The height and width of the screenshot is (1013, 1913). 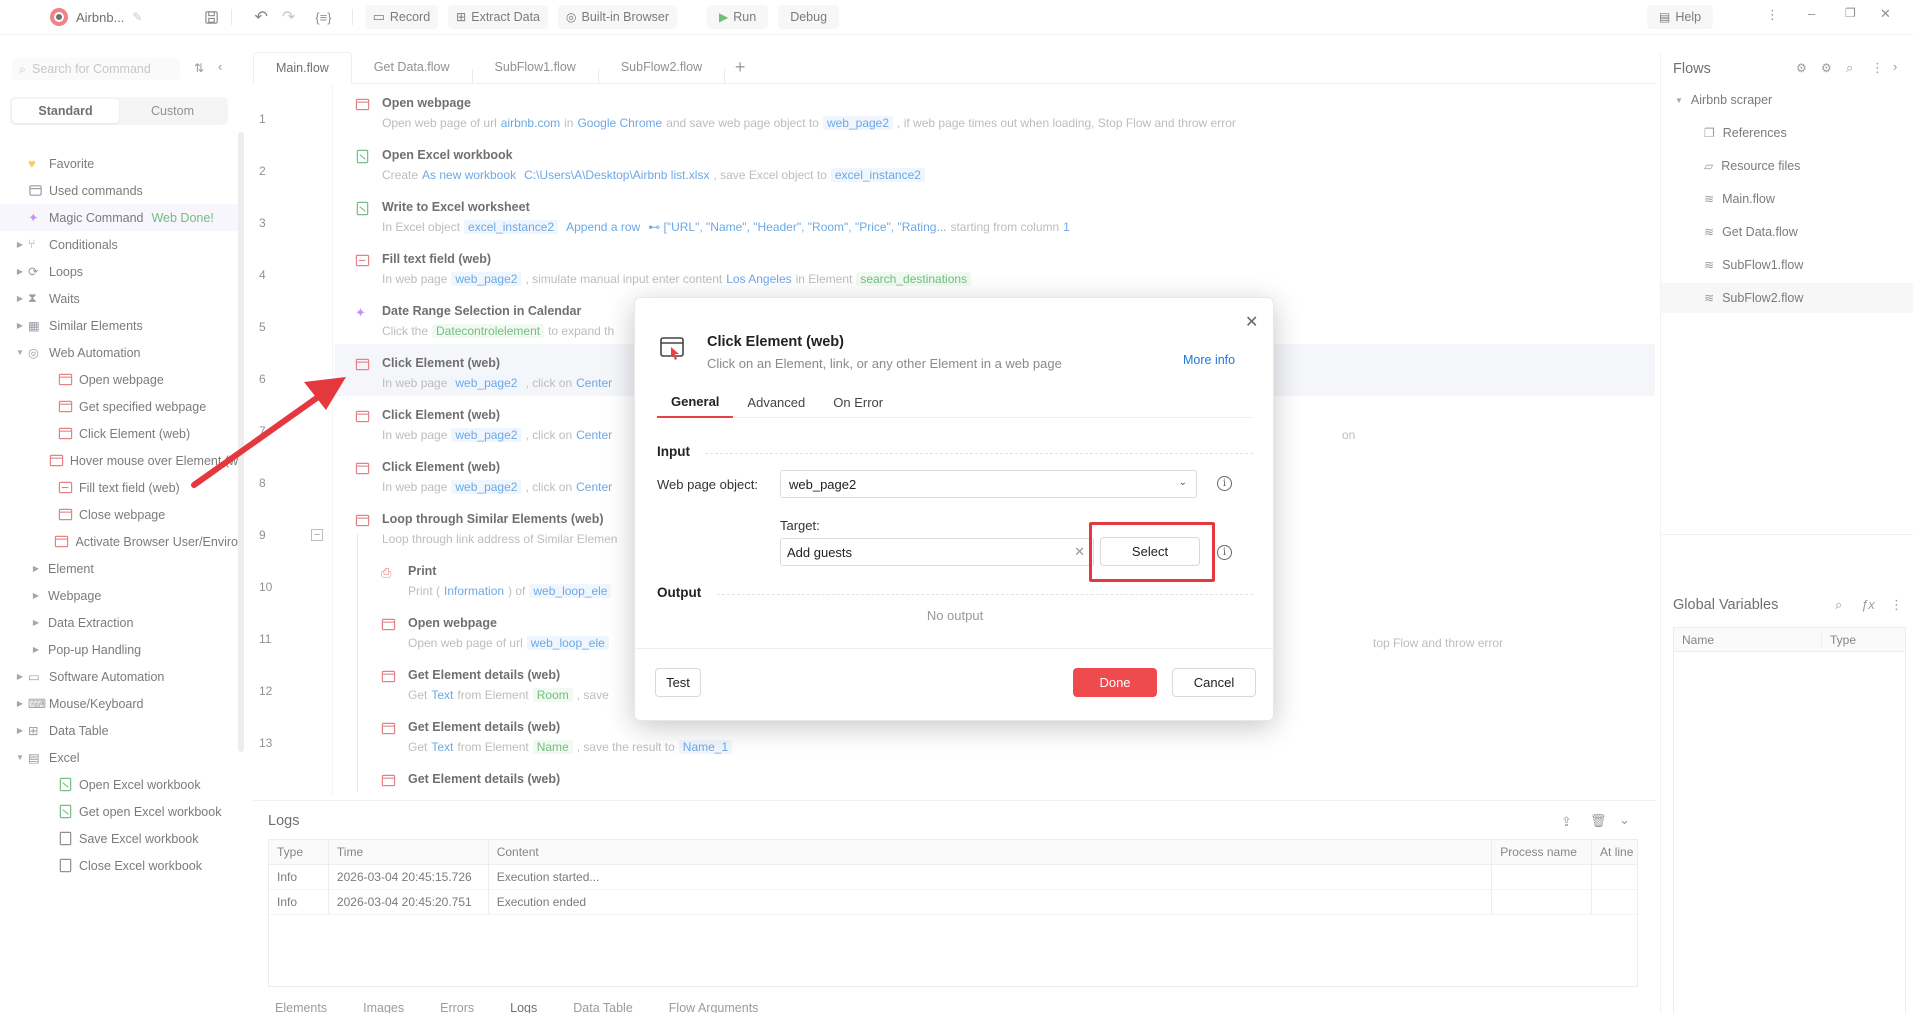 What do you see at coordinates (1079, 552) in the screenshot?
I see `clear-icon: ✕` at bounding box center [1079, 552].